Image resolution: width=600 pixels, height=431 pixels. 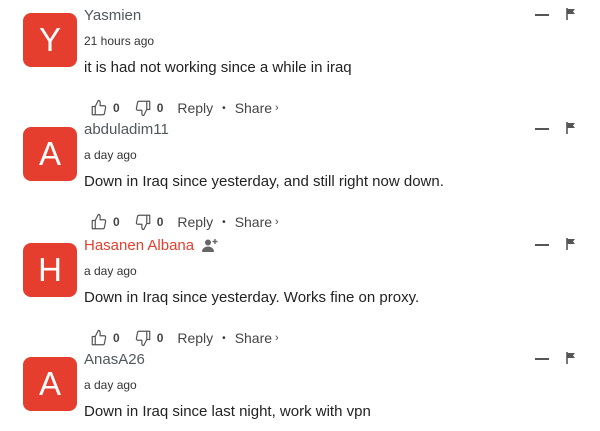 I want to click on author-name: abduladim11, so click(x=126, y=129).